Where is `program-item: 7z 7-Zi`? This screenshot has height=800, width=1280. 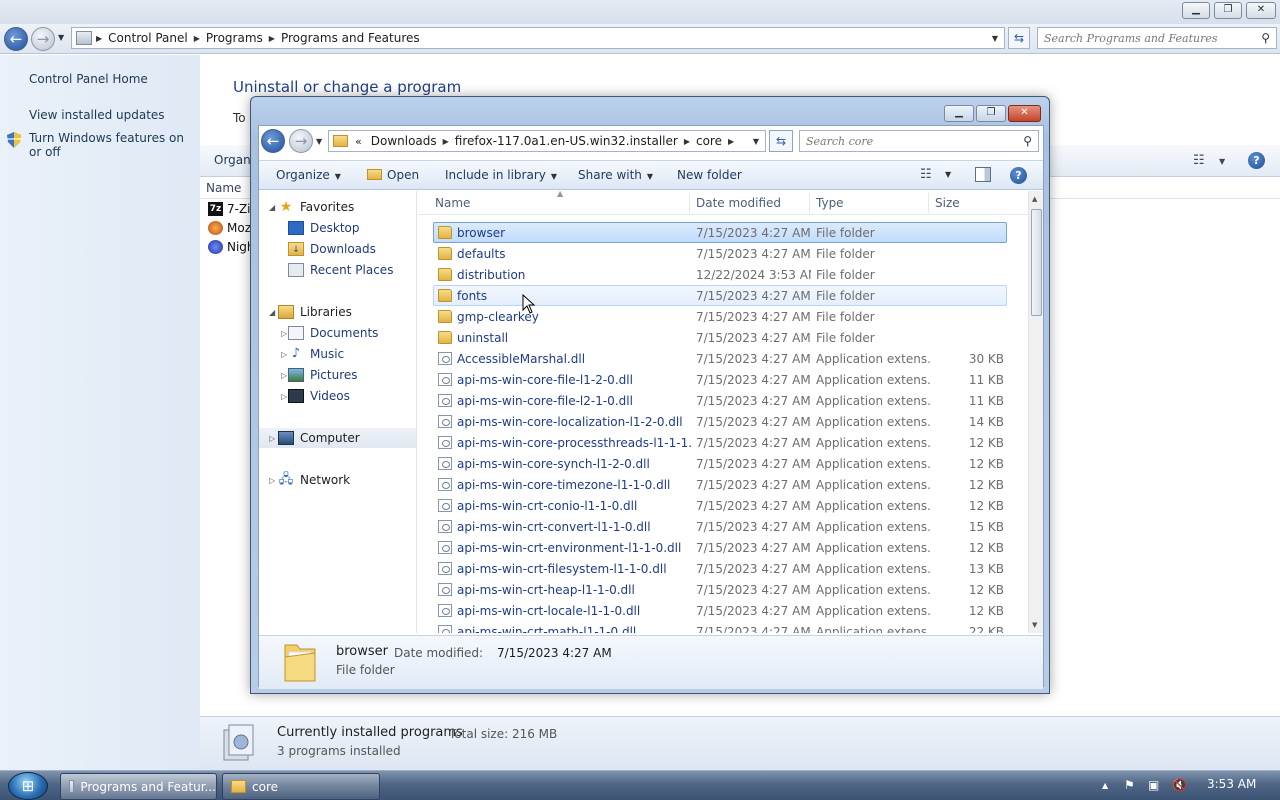
program-item: 7z 7-Zi is located at coordinates (229, 209).